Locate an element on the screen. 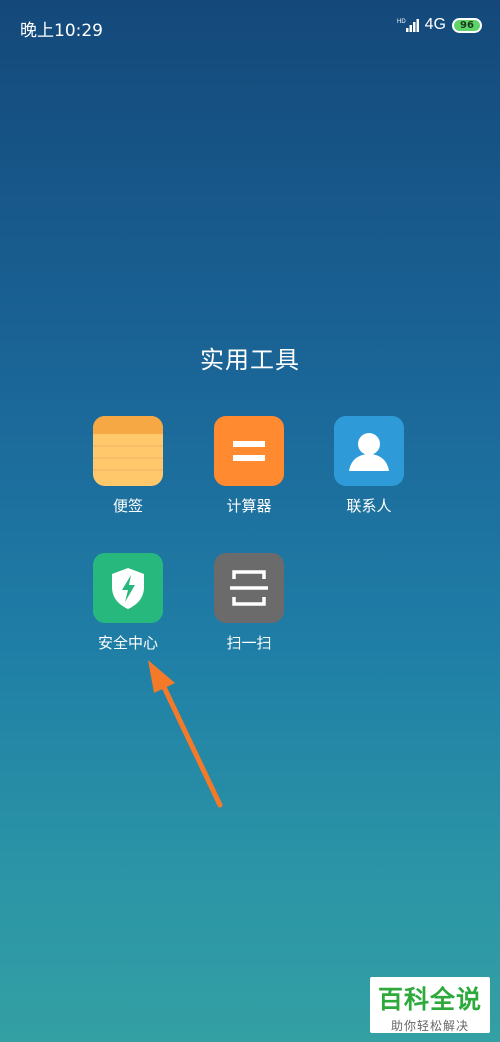 This screenshot has height=1042, width=500. status-bar: 晚上10:29 HD 4G 96 is located at coordinates (250, 28).